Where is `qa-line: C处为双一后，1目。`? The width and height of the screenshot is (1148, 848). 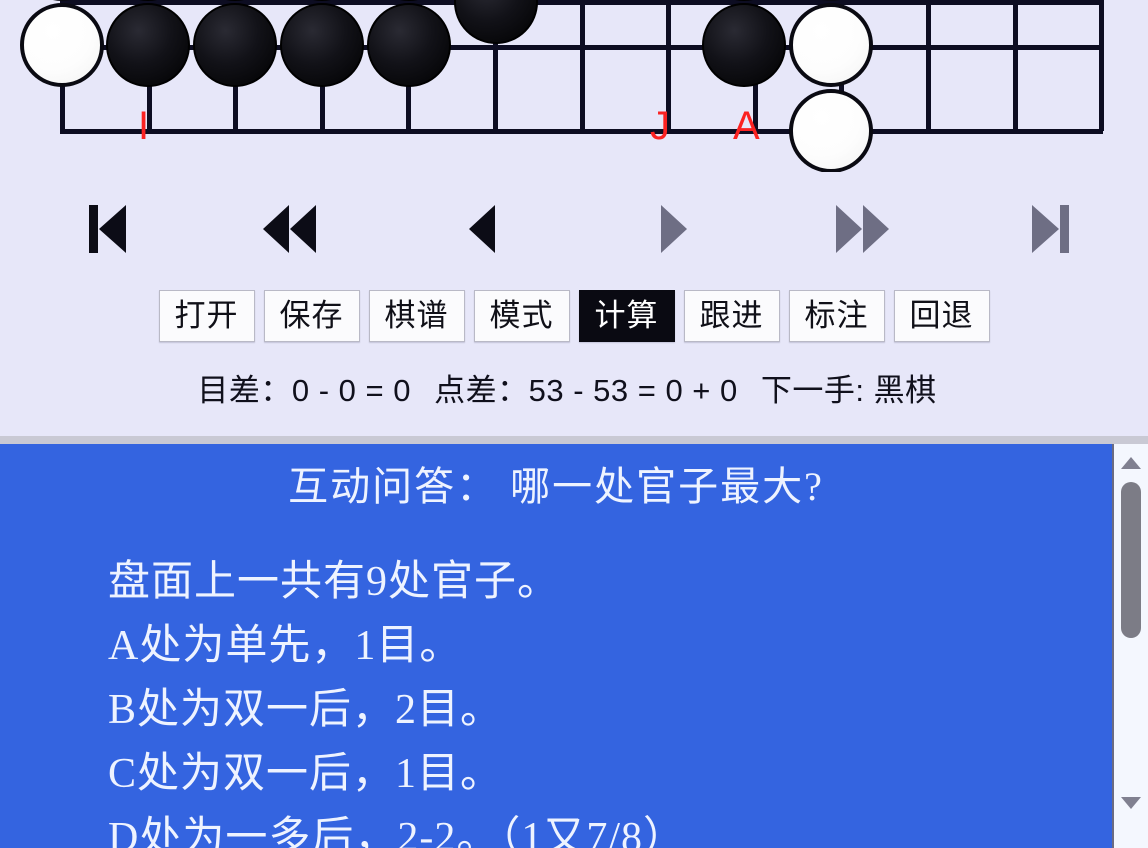 qa-line: C处为双一后，1目。 is located at coordinates (306, 774).